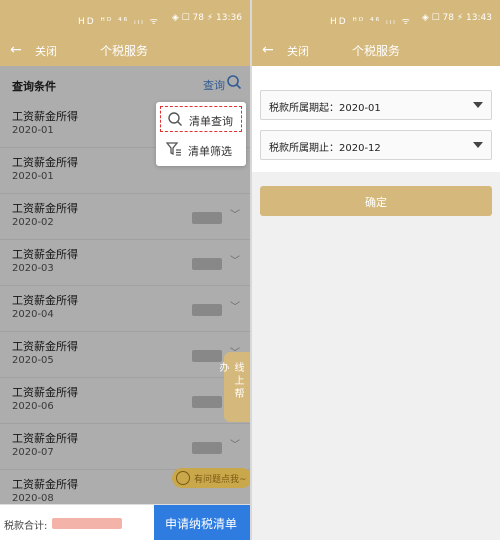  Describe the element at coordinates (206, 18) in the screenshot. I see `status-right: ◈ ☐ 78 ⚡ 13:36` at that location.